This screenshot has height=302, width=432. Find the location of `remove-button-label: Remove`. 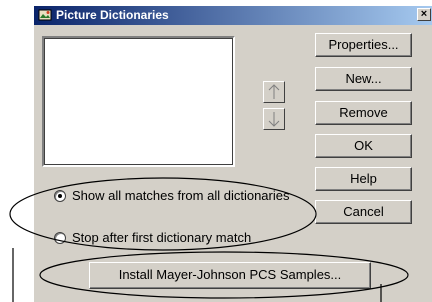

remove-button-label: Remove is located at coordinates (363, 112).